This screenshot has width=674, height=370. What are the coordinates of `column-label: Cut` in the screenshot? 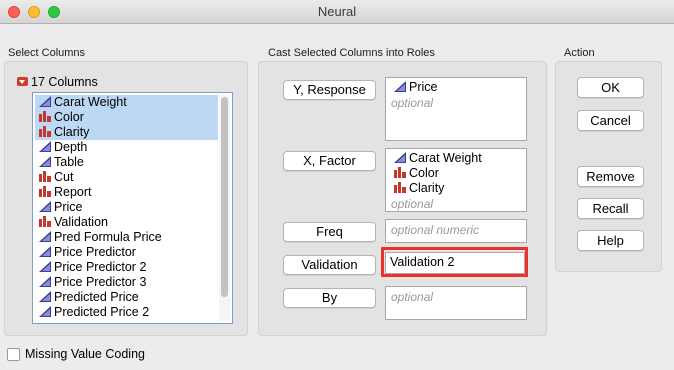 It's located at (64, 177).